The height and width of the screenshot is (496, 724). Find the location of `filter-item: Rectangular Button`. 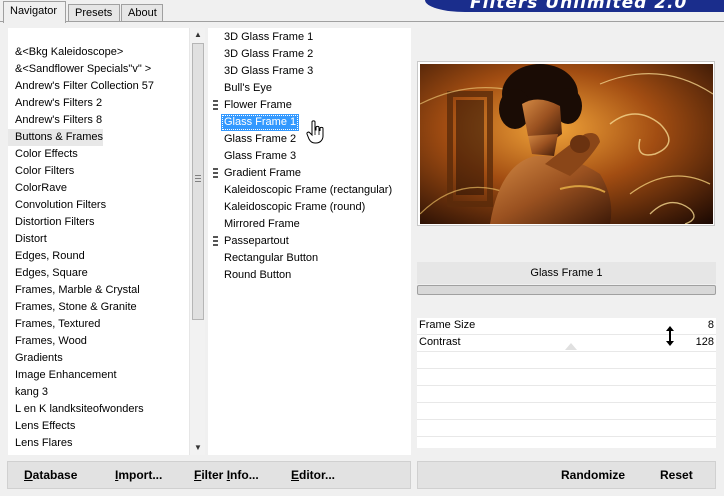

filter-item: Rectangular Button is located at coordinates (271, 258).